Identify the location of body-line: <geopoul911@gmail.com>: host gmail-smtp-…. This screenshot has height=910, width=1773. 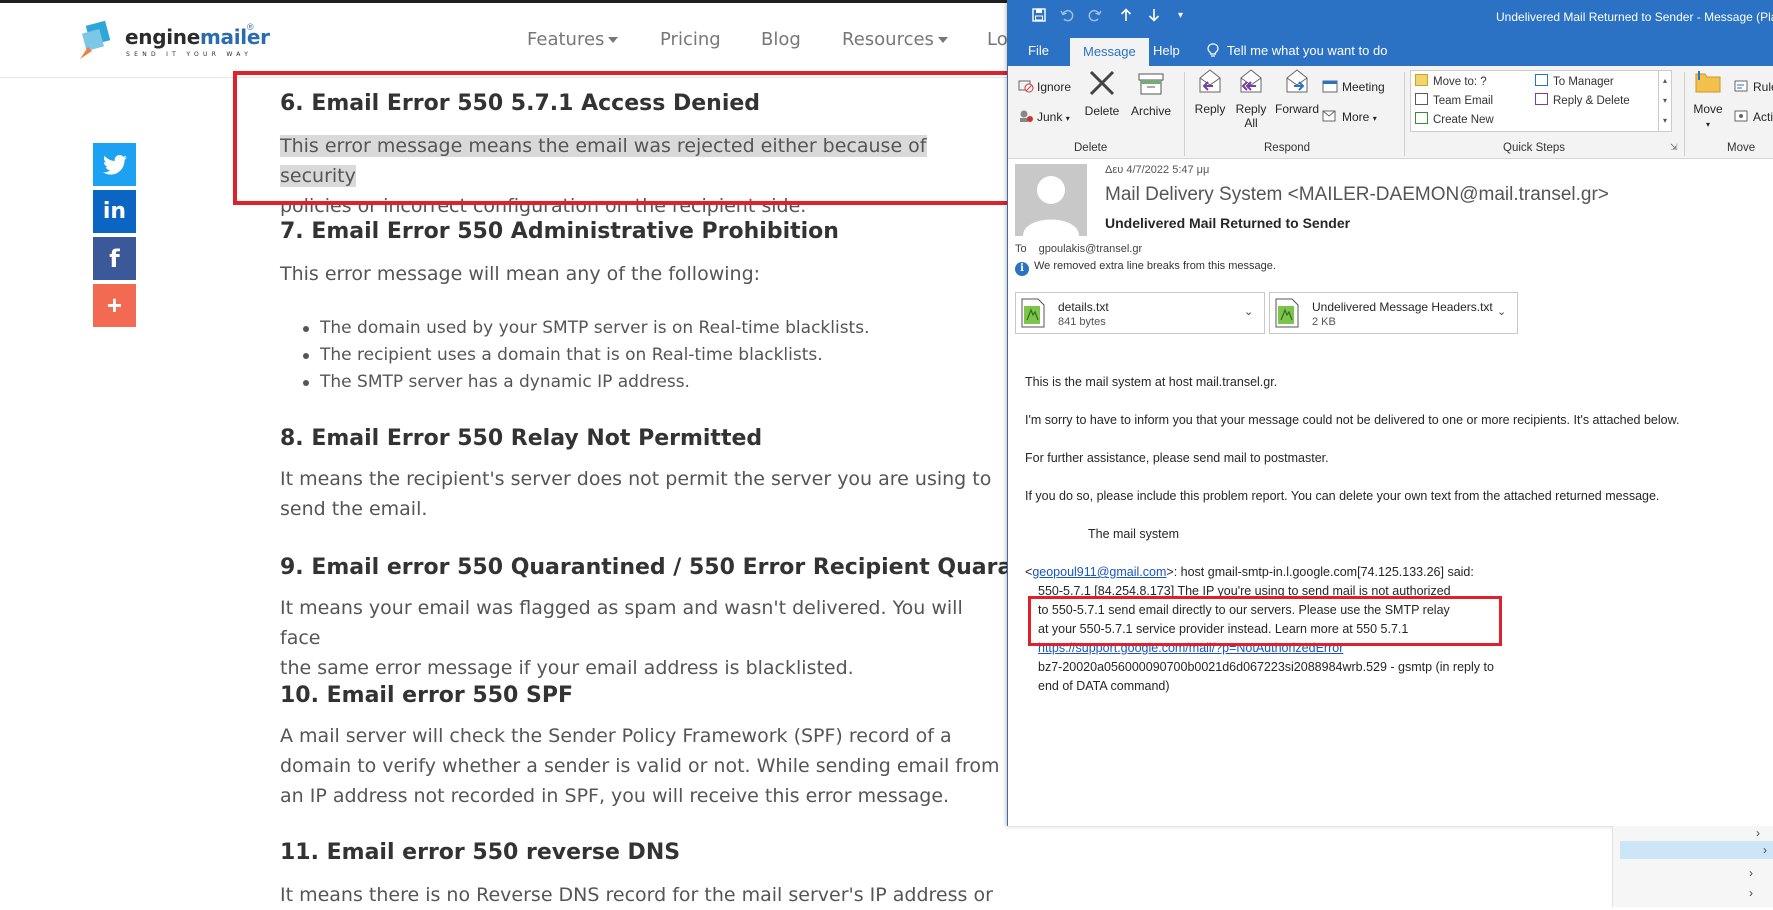
(1249, 572).